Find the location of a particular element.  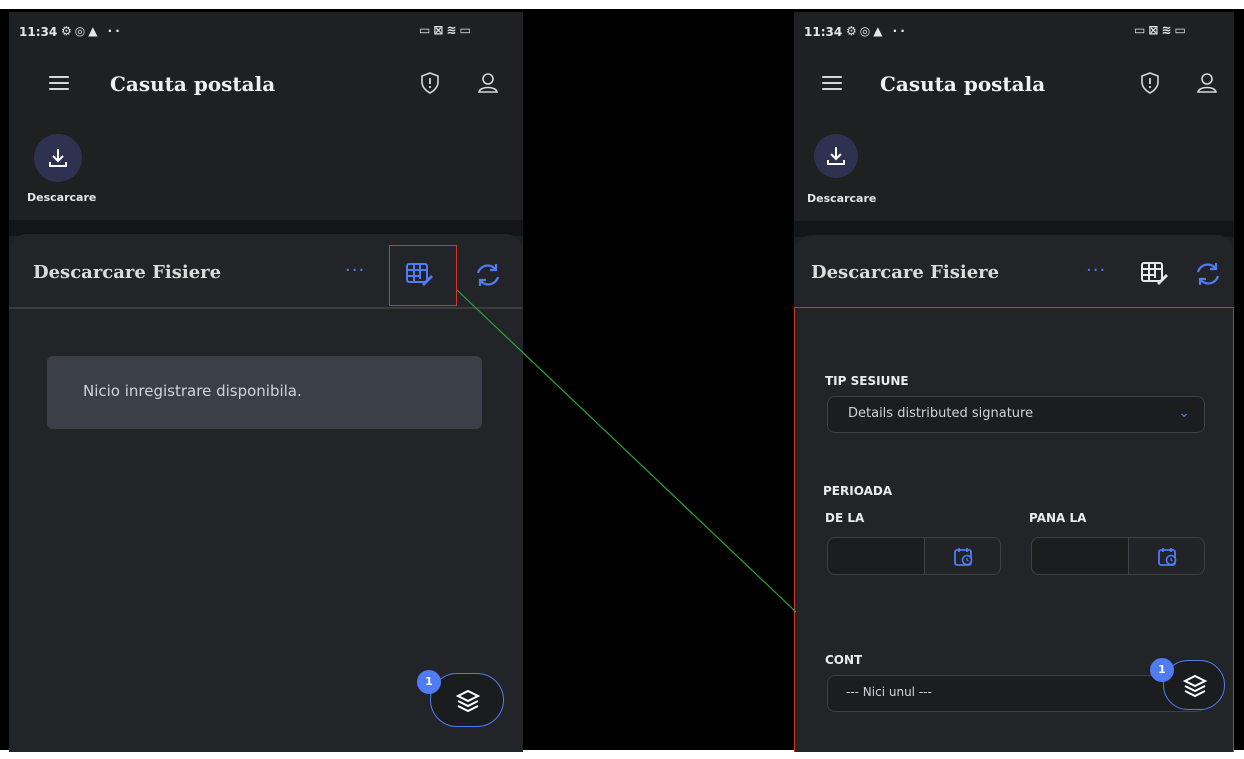

connector-line is located at coordinates (626, 451).